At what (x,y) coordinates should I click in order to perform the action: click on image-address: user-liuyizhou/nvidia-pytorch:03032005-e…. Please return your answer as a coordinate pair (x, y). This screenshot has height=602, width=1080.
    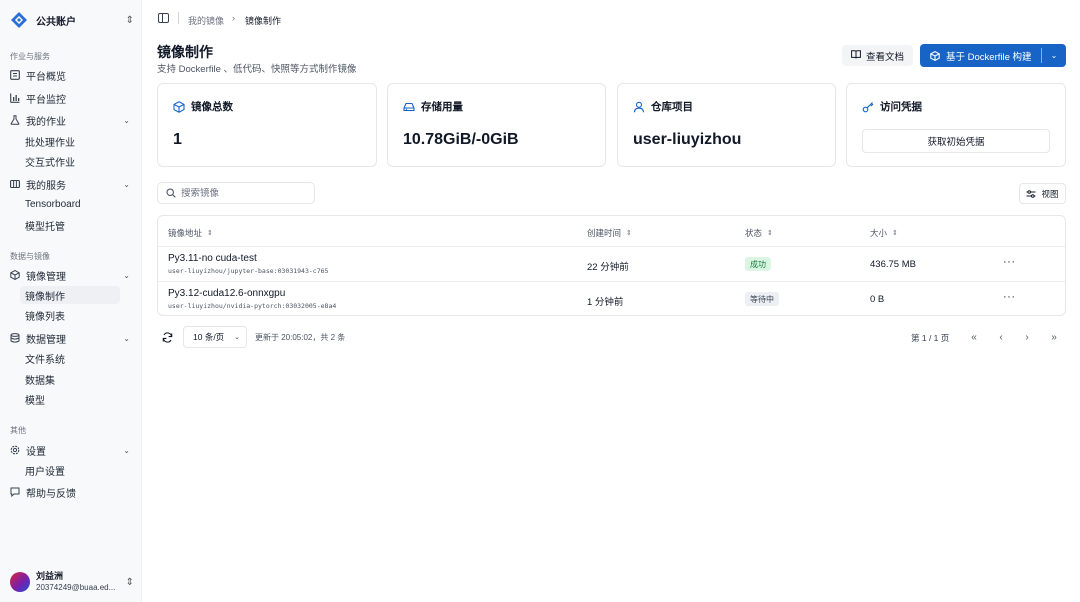
    Looking at the image, I should click on (252, 306).